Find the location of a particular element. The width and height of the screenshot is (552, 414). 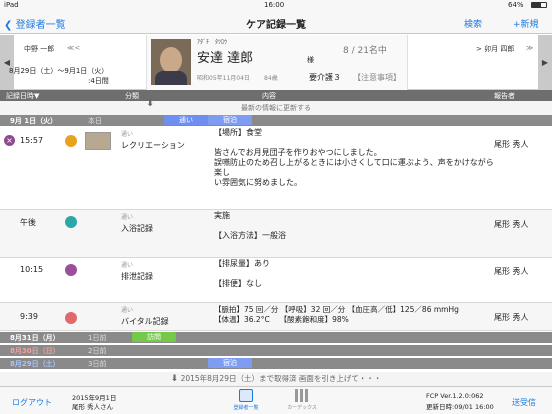

tab-registrants: 登録者一覧 is located at coordinates (246, 401).